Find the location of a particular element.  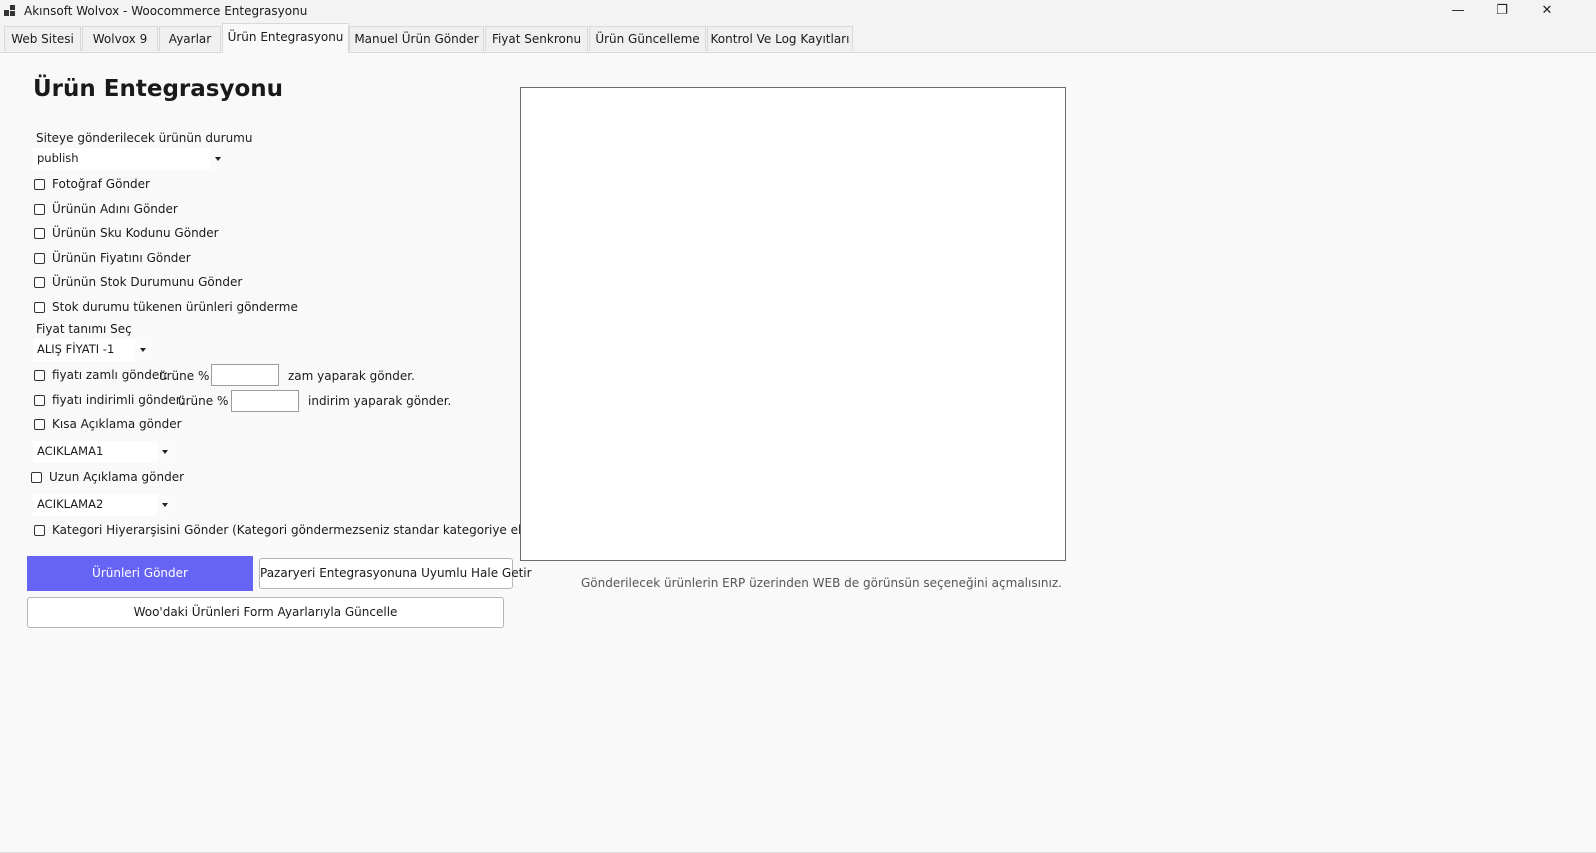

short-desc-select: ACIKLAMA1 is located at coordinates (103, 452).